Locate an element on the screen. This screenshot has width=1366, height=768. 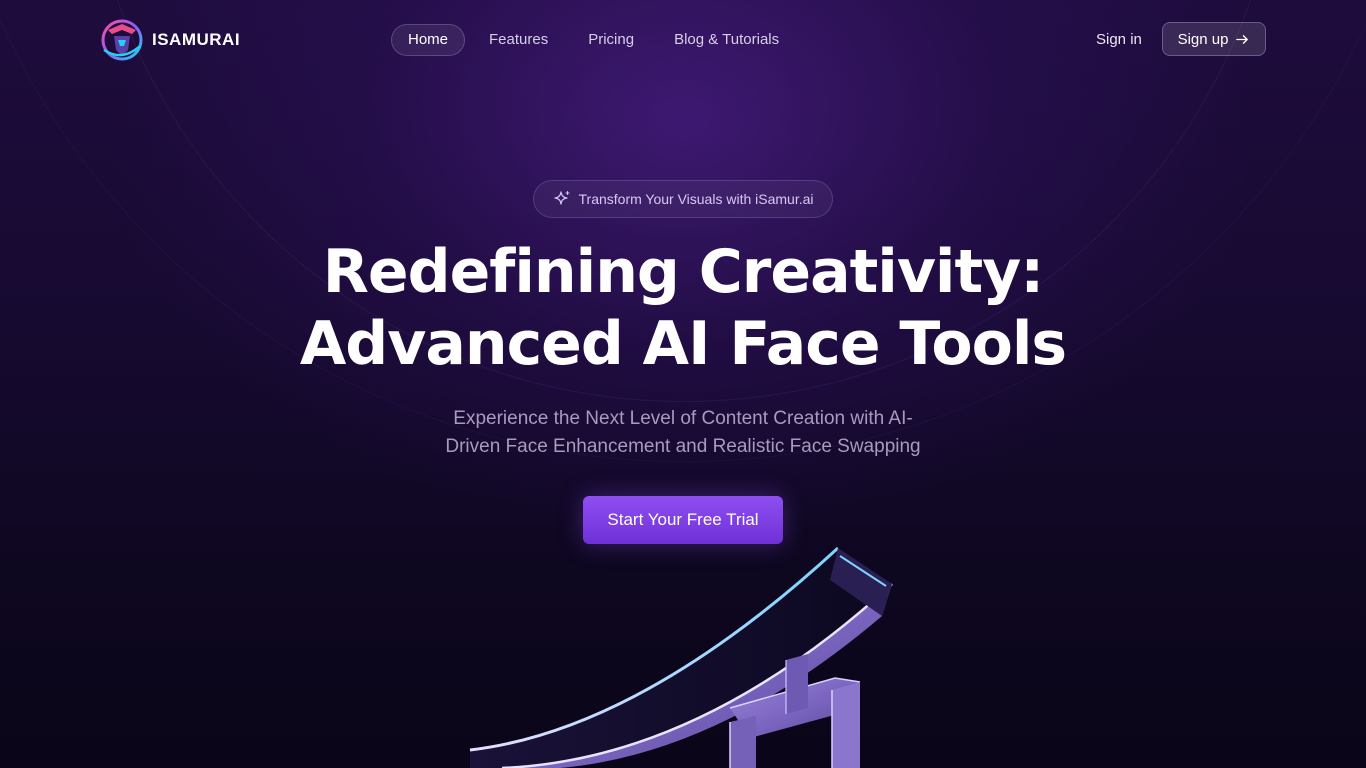
hero-badge: Transform Your Visuals with iSamur.ai is located at coordinates (683, 199).